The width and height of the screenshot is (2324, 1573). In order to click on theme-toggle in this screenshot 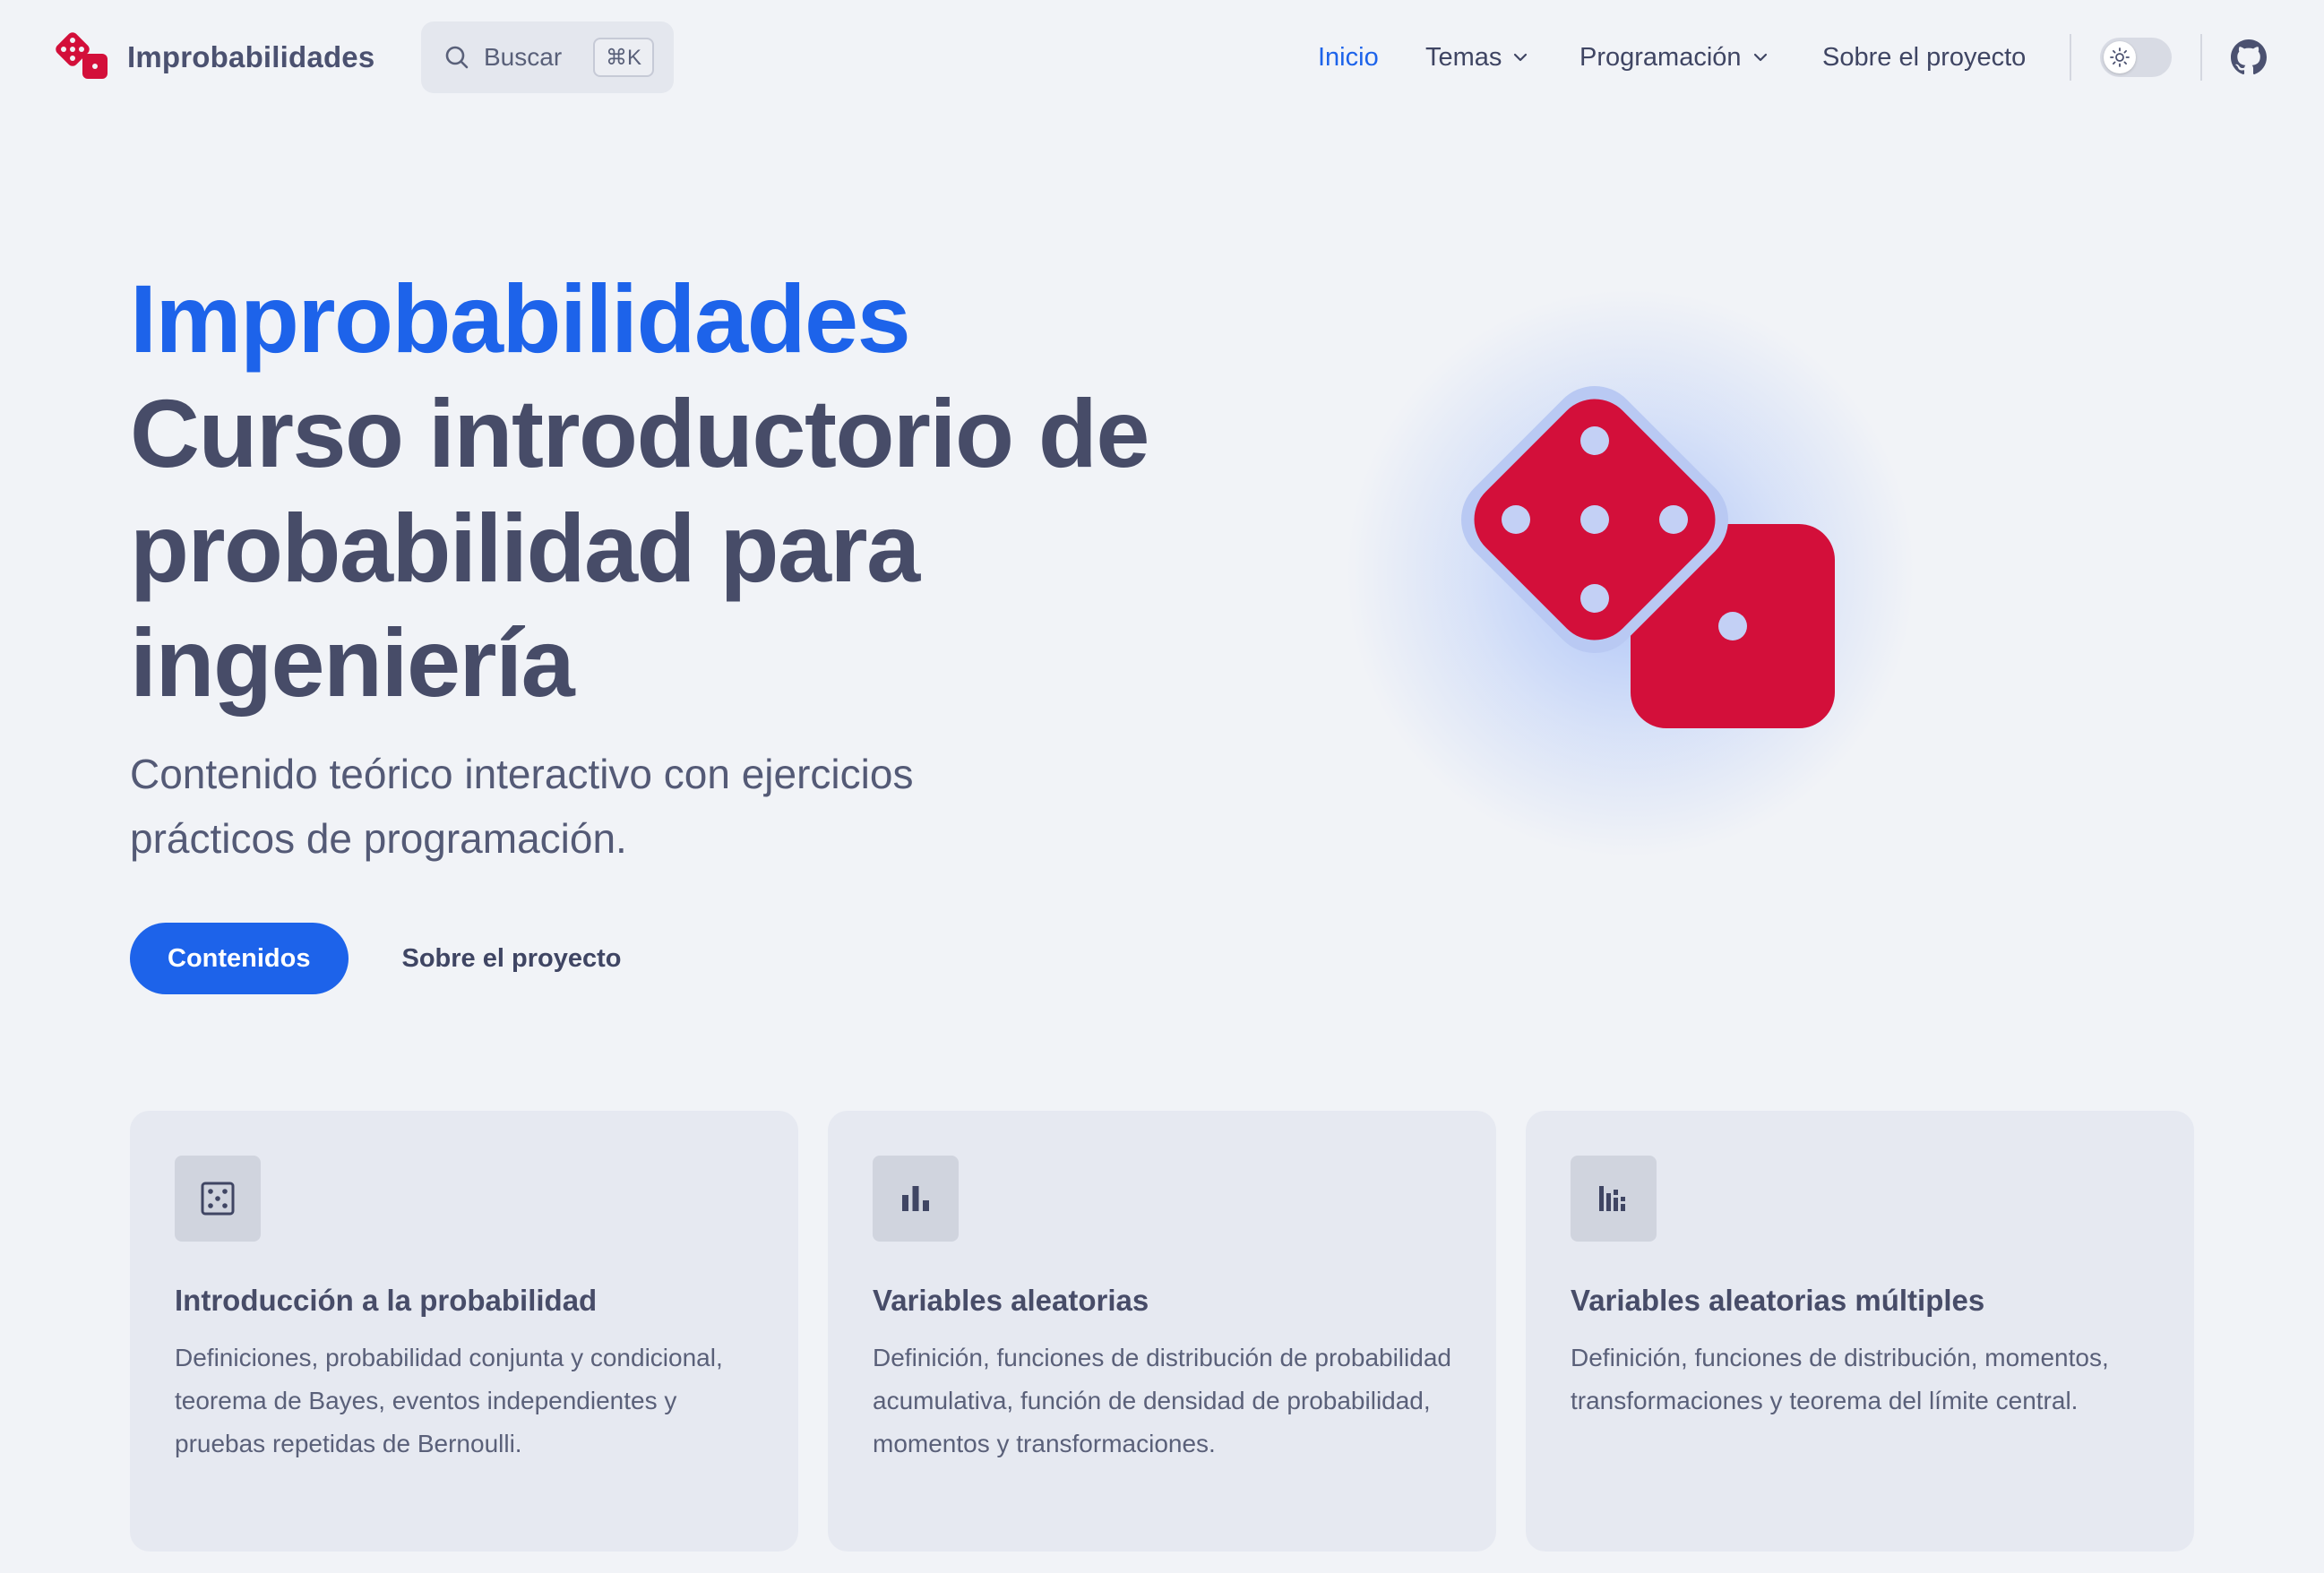, I will do `click(2136, 57)`.